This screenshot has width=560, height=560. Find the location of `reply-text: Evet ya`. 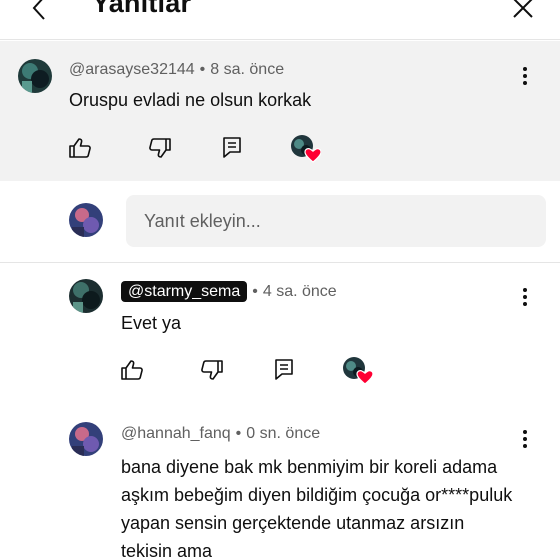

reply-text: Evet ya is located at coordinates (151, 323).